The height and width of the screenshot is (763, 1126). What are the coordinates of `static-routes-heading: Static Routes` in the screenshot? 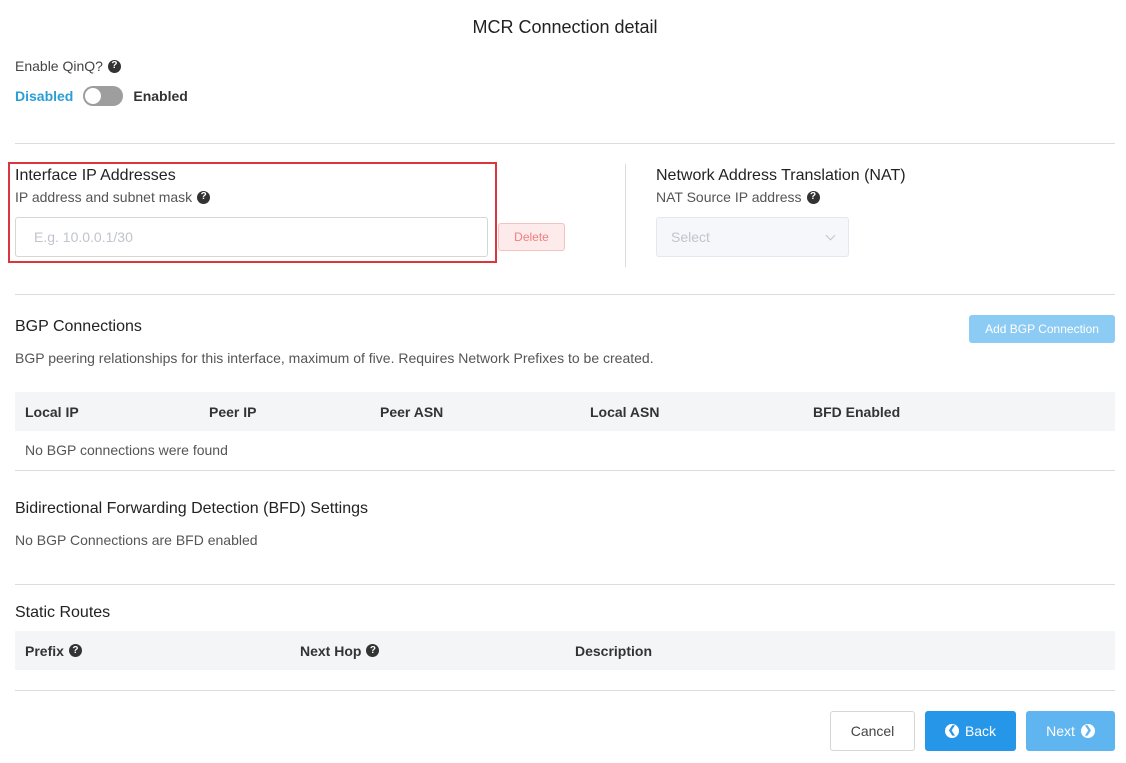 It's located at (63, 612).